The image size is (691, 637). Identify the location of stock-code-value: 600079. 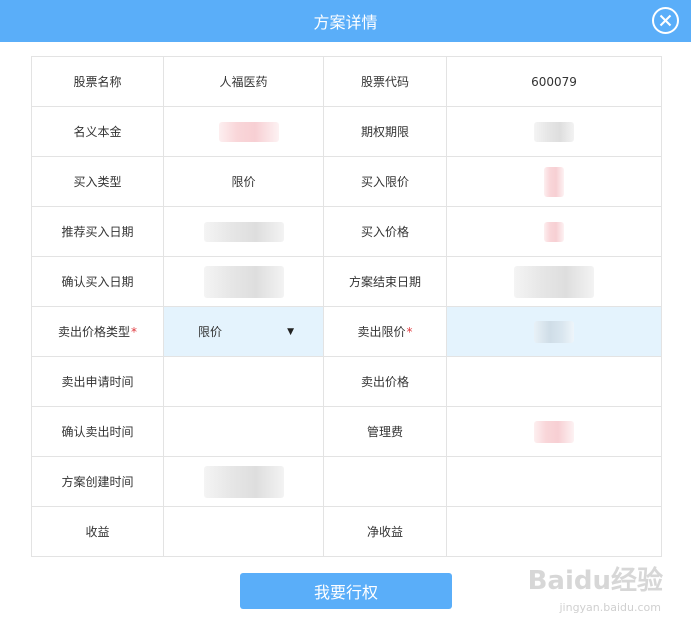
(554, 81).